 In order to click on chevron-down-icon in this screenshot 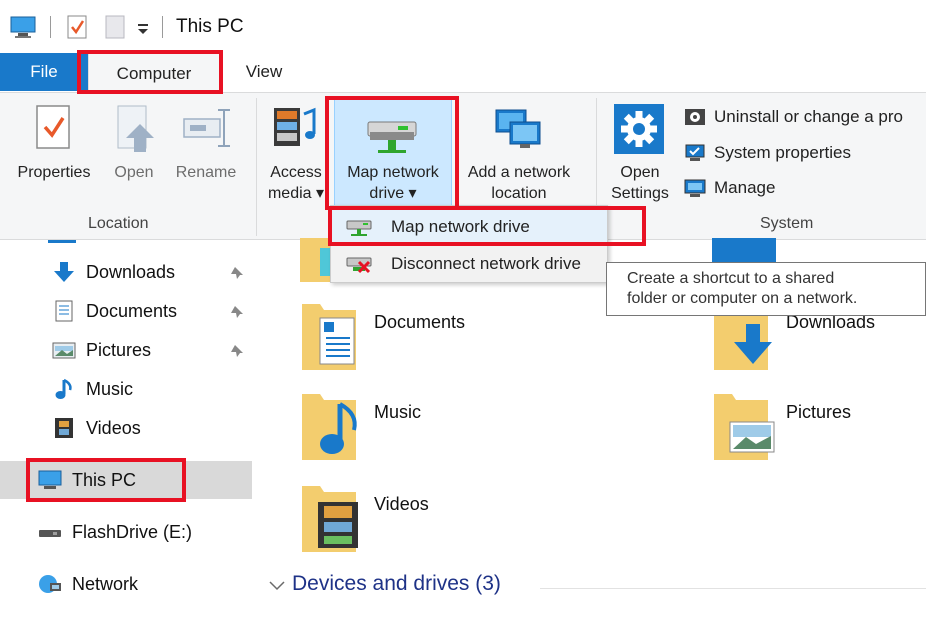, I will do `click(277, 586)`.